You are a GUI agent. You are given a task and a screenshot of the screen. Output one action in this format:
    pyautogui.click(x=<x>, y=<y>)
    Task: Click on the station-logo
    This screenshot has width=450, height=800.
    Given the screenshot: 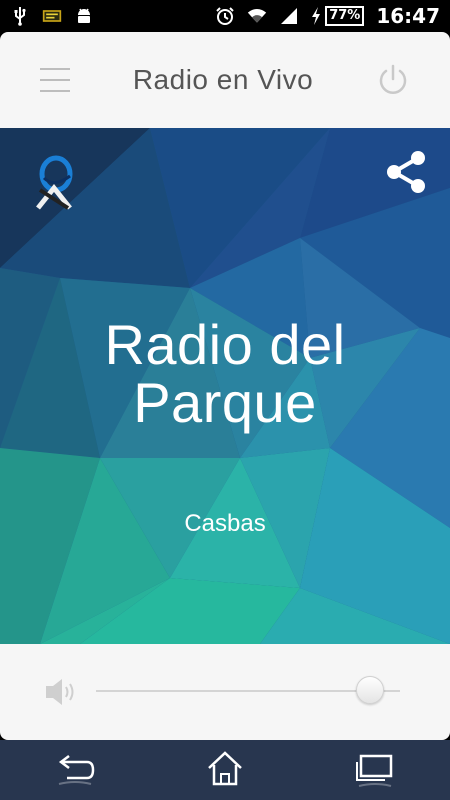 What is the action you would take?
    pyautogui.click(x=54, y=182)
    